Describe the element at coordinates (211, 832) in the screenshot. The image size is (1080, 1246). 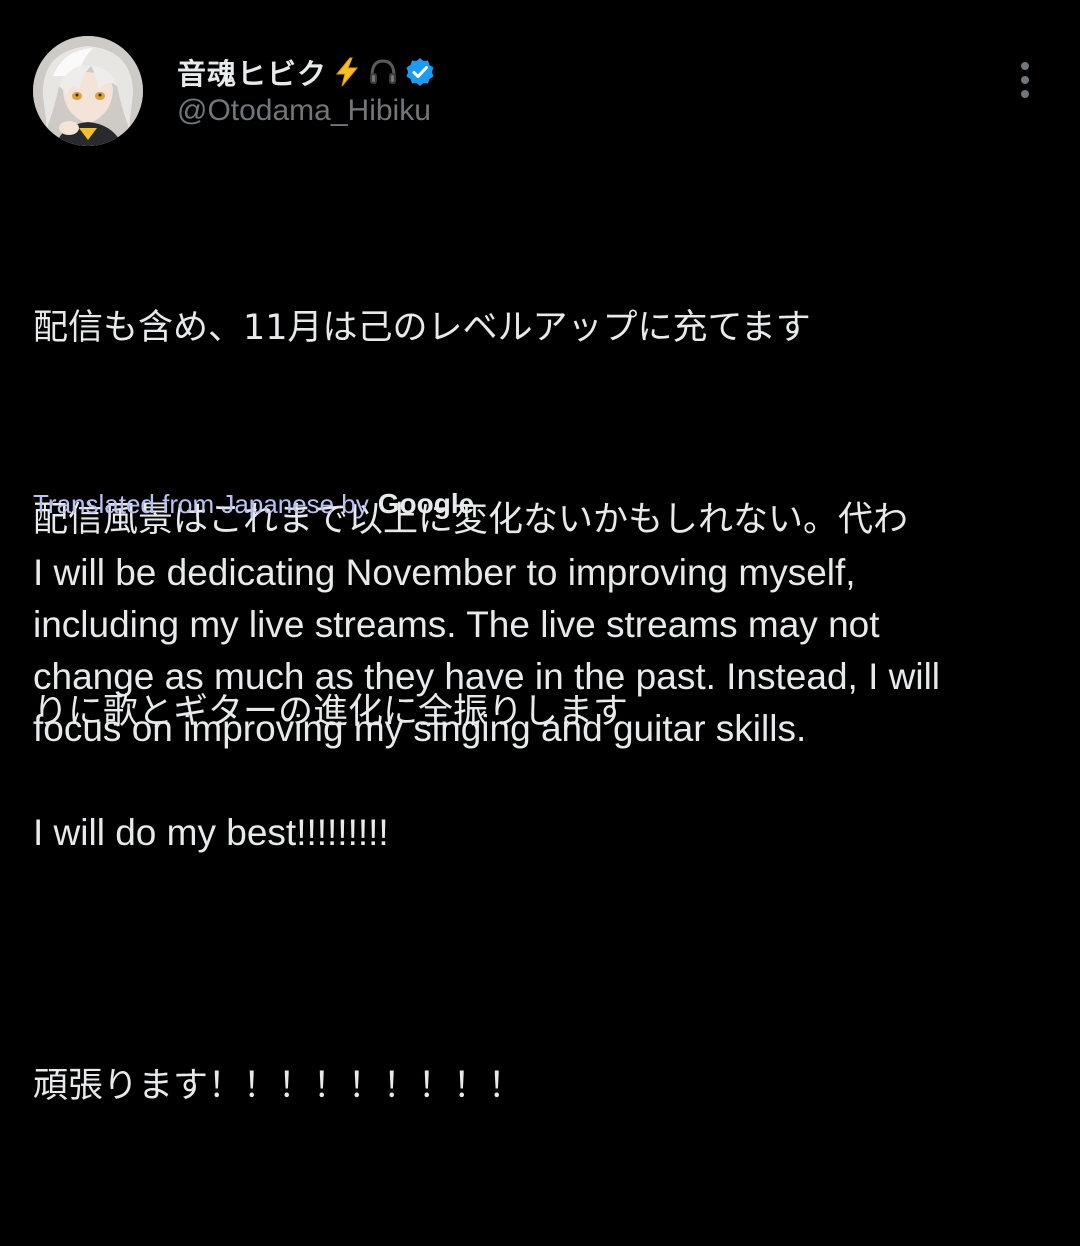
I see `translation-line: I will do my best!!!!!!!!!` at that location.